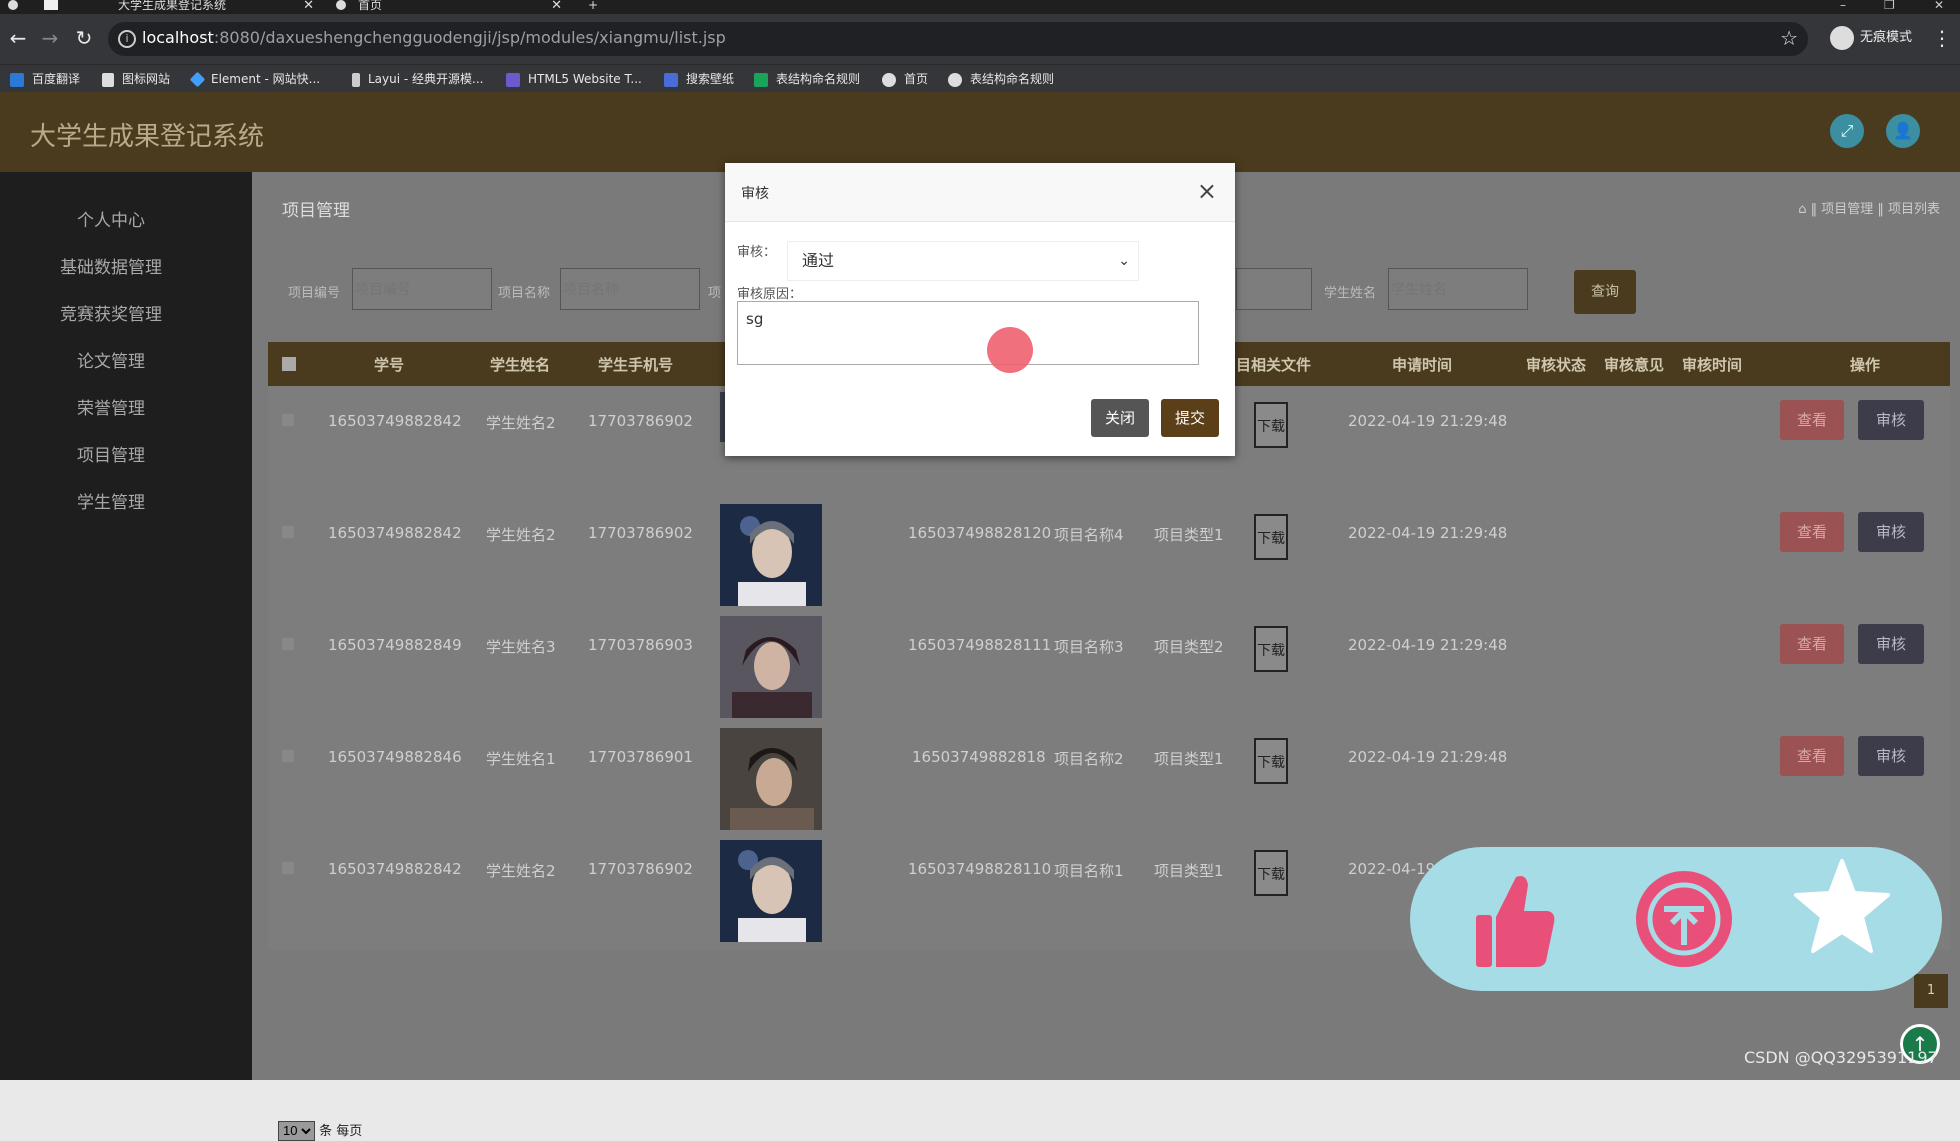  Describe the element at coordinates (1841, 1057) in the screenshot. I see `watermark: CSDN @QQ3295391197` at that location.